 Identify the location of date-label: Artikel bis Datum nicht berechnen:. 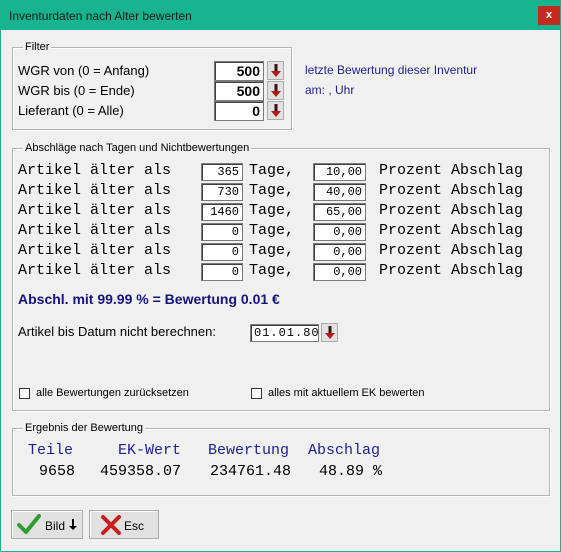
(117, 331).